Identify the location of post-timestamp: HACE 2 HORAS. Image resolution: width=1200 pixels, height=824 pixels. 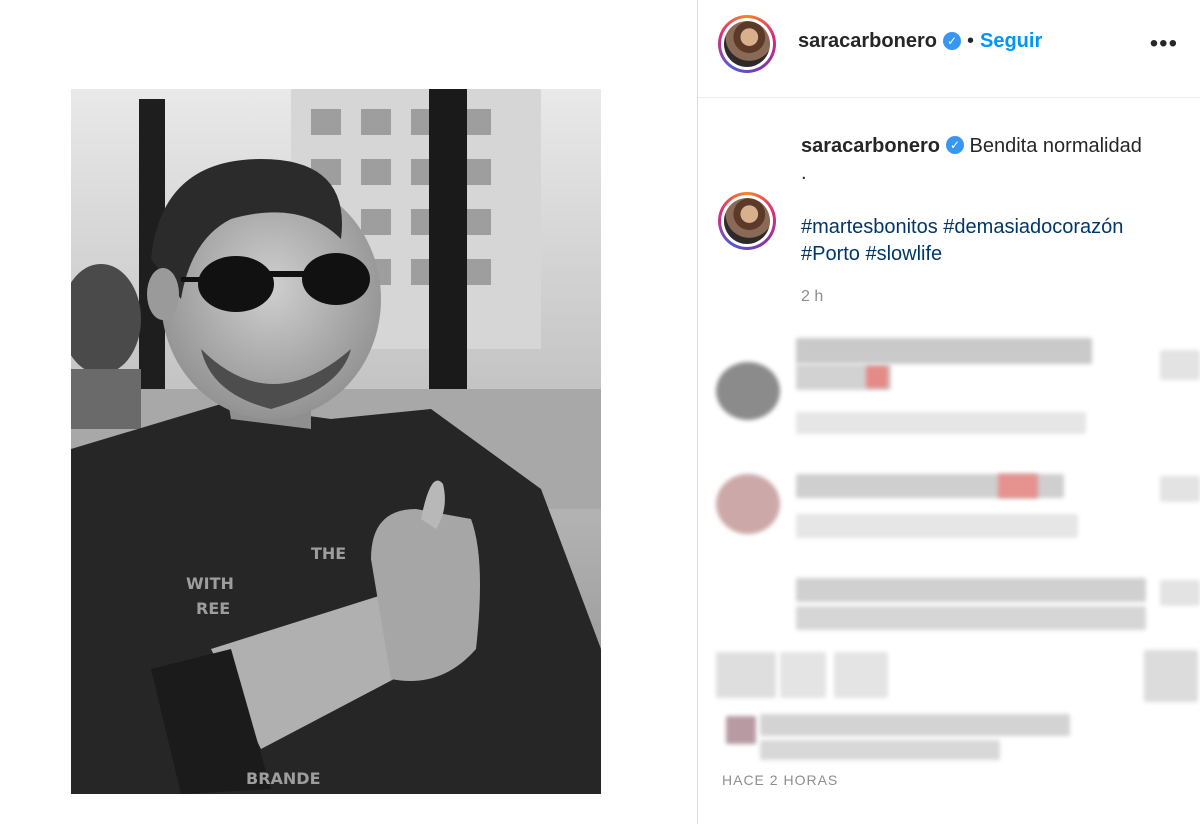
(780, 780).